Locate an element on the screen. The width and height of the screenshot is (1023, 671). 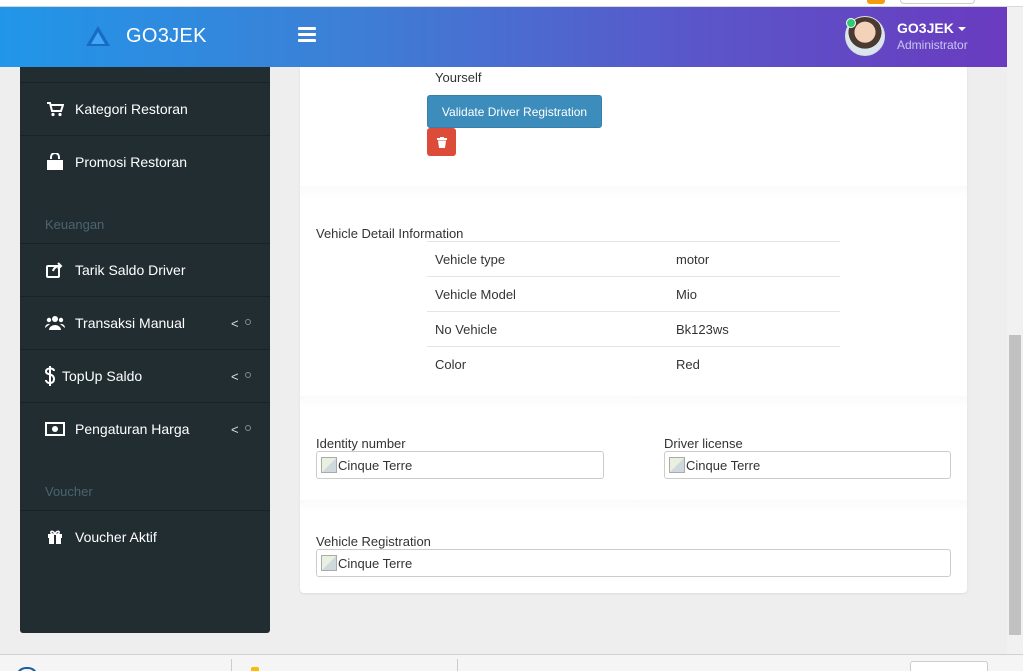
sidebar-item-label: Tarik Saldo Driver is located at coordinates (130, 270).